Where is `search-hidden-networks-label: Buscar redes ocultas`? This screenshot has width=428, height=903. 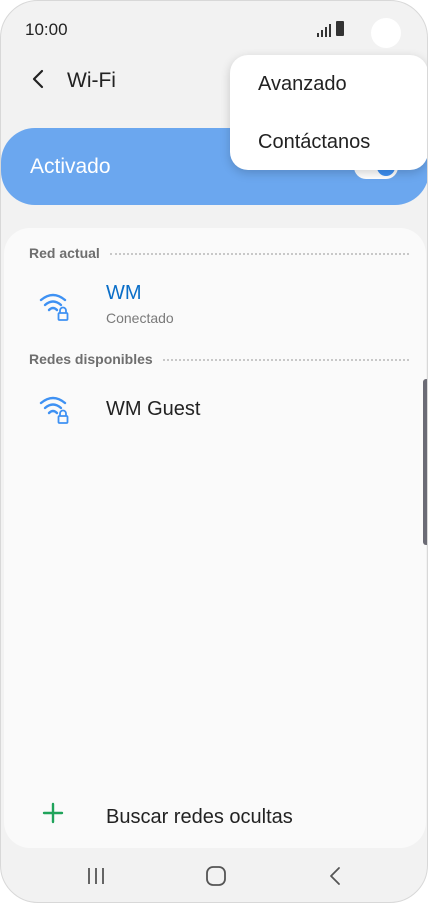 search-hidden-networks-label: Buscar redes ocultas is located at coordinates (199, 817).